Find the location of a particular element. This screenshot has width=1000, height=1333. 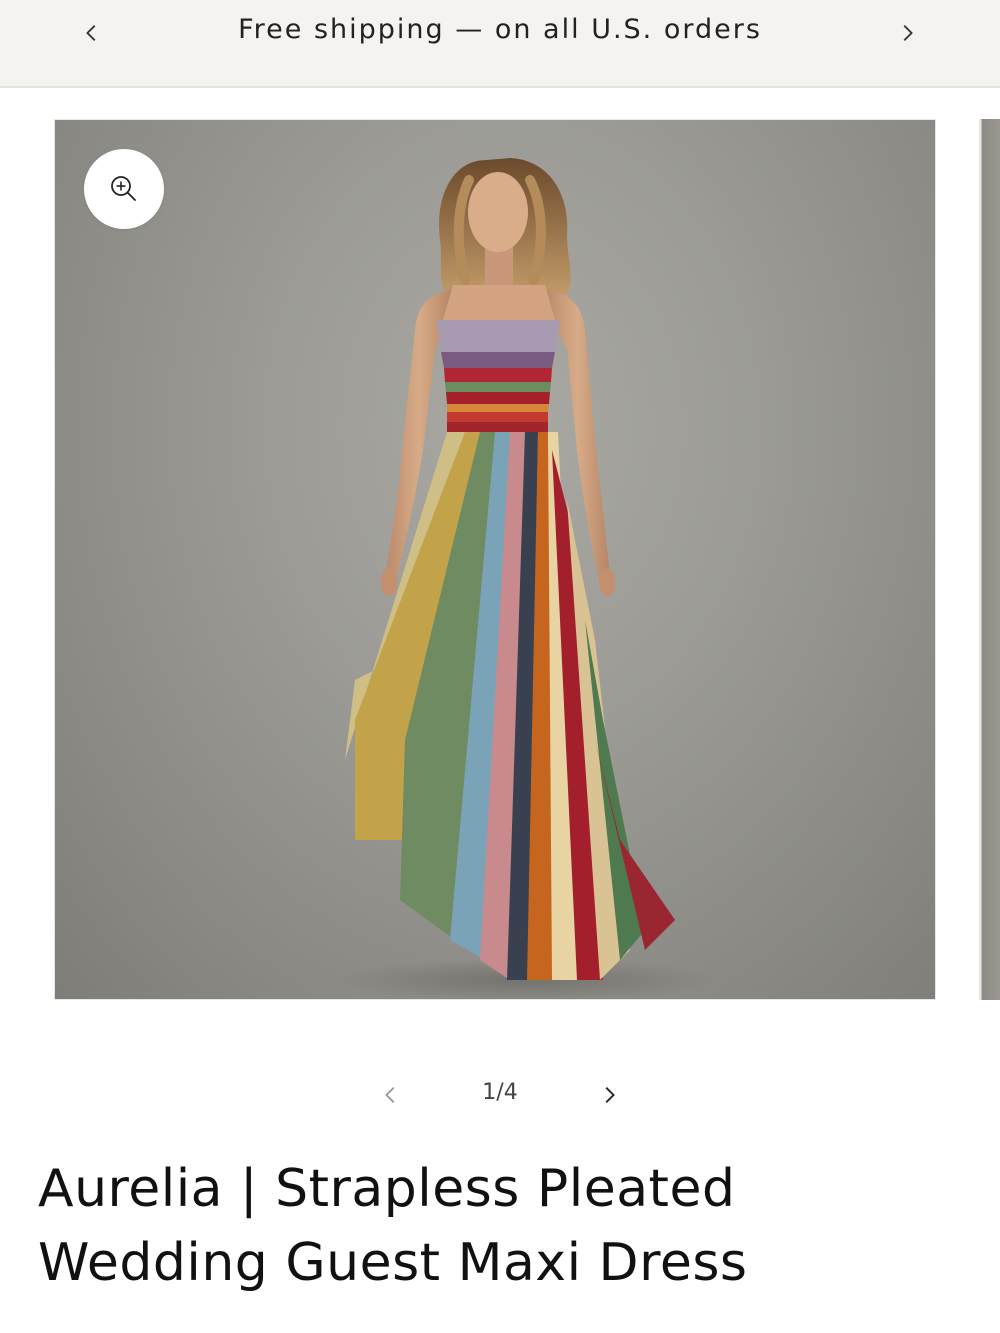

announcement-bar: Free shipping — on all U.S. orders is located at coordinates (500, 44).